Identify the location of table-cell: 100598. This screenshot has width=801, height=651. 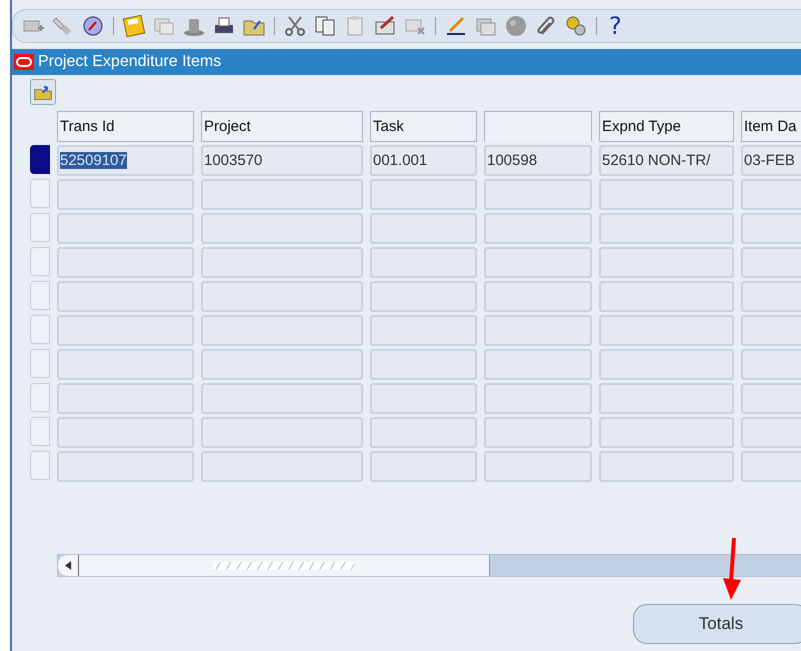
(538, 160).